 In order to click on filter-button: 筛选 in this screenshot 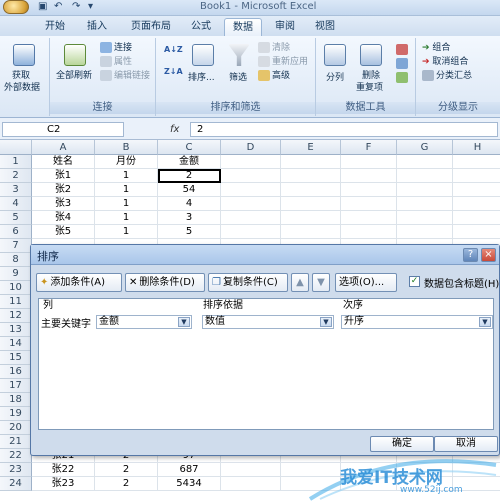, I will do `click(238, 78)`.